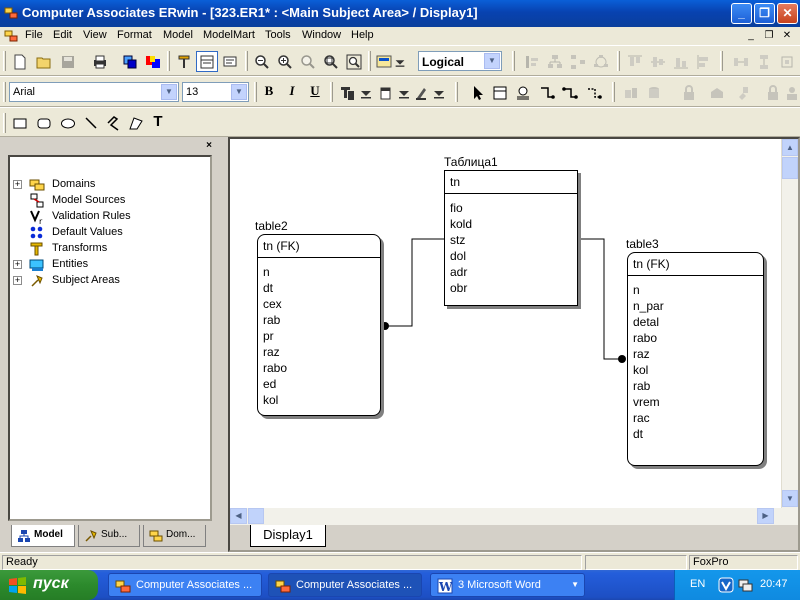  I want to click on entity-tablica1: tn fio kold stz dol adr obr, so click(511, 238).